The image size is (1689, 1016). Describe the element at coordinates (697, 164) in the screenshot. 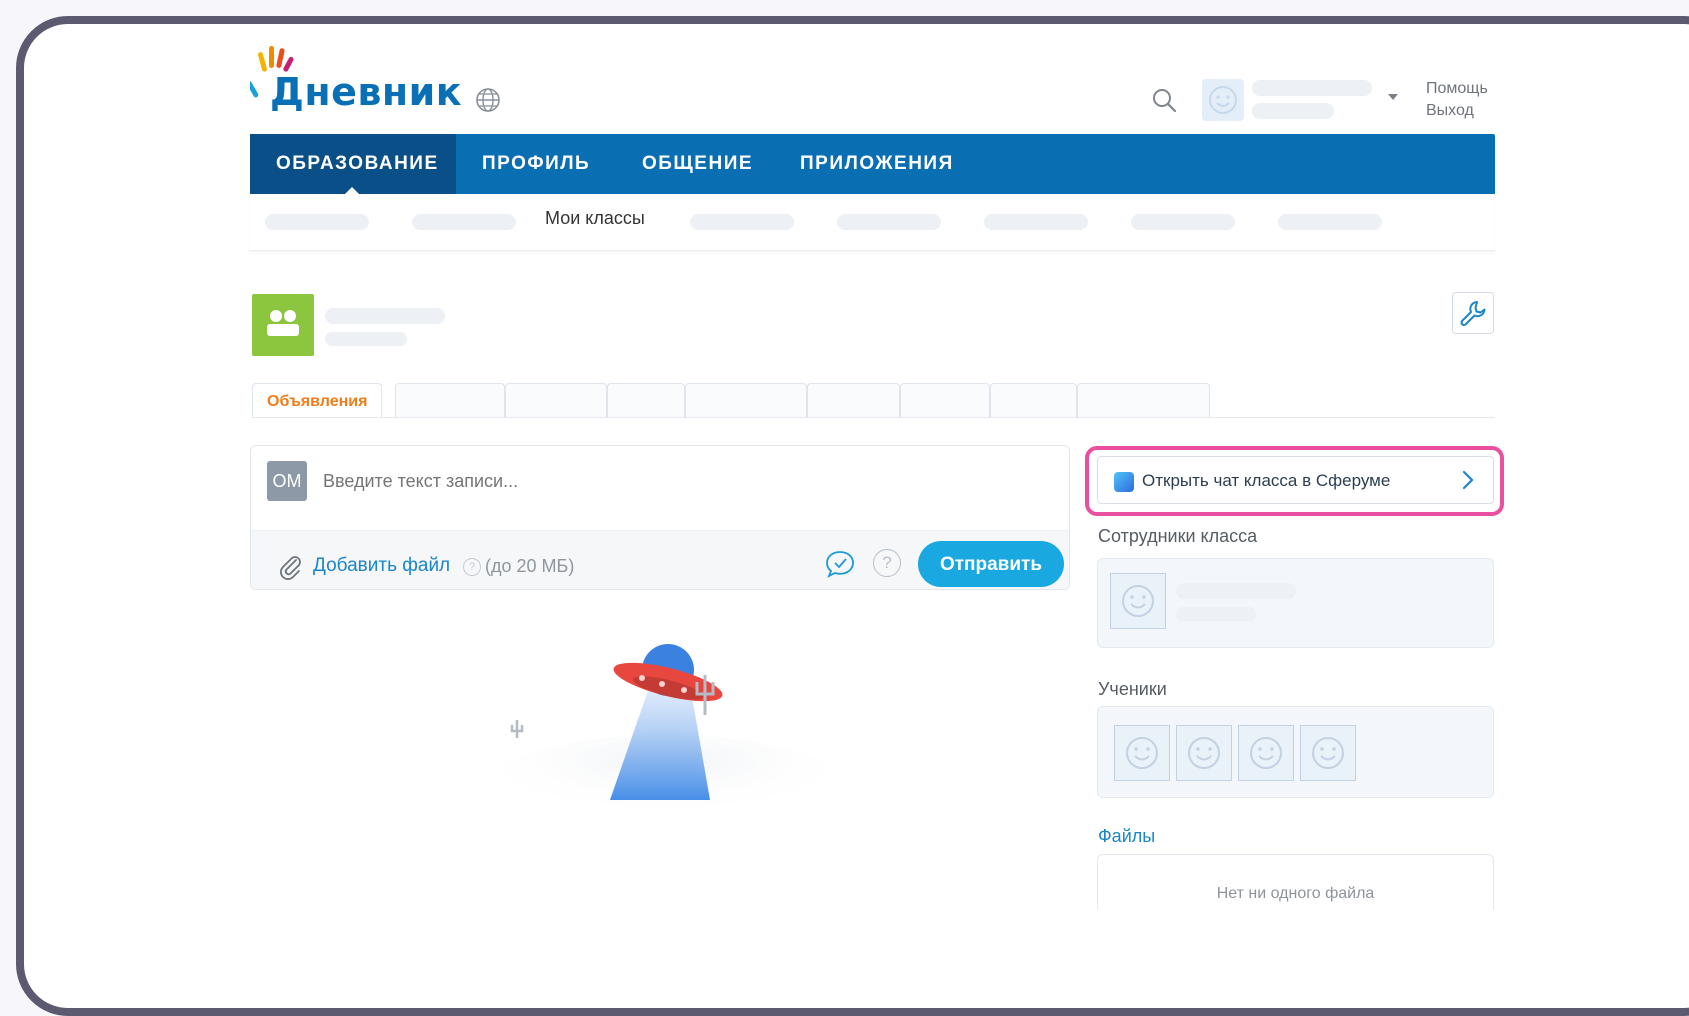

I see `nav-item-communication: ОБЩЕНИЕ` at that location.